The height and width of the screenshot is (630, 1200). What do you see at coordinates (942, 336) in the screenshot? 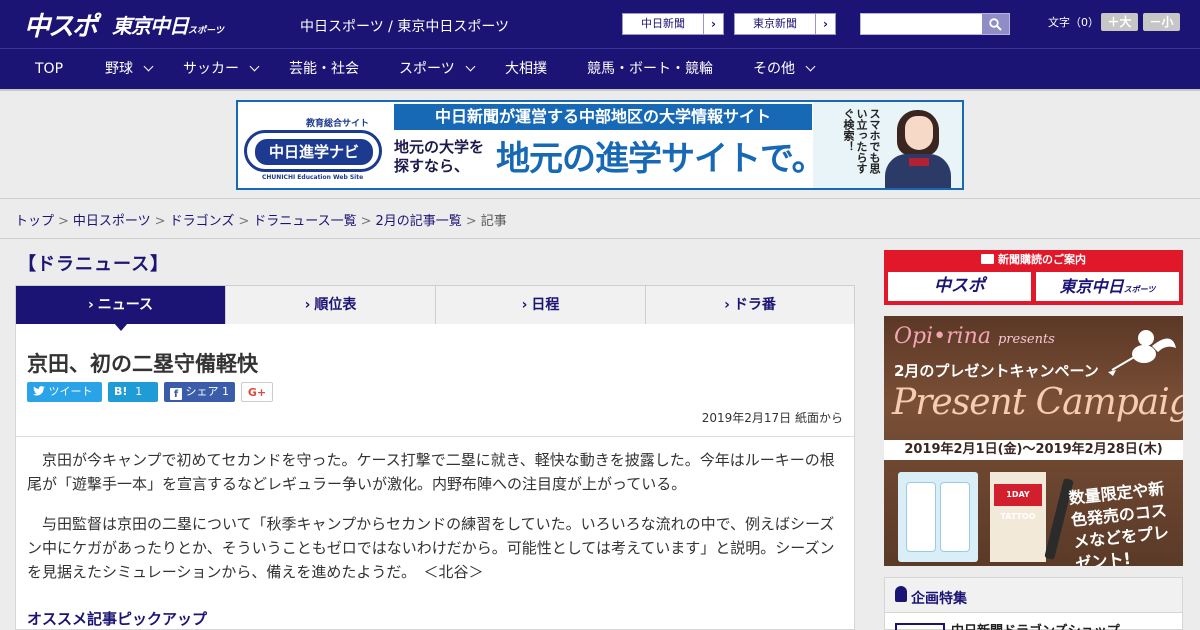
I see `ad-brand-name: Opi•rina` at bounding box center [942, 336].